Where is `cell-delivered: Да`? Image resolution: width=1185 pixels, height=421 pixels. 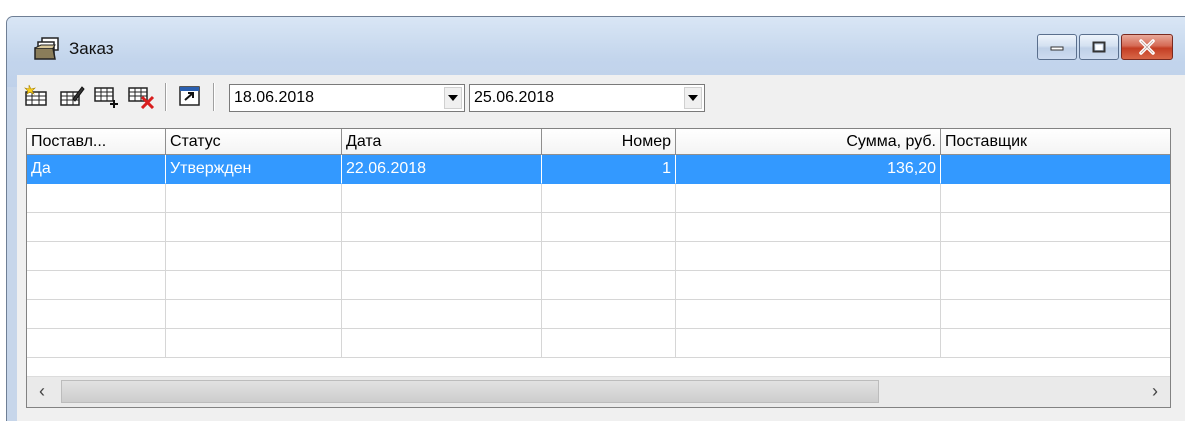
cell-delivered: Да is located at coordinates (96, 169).